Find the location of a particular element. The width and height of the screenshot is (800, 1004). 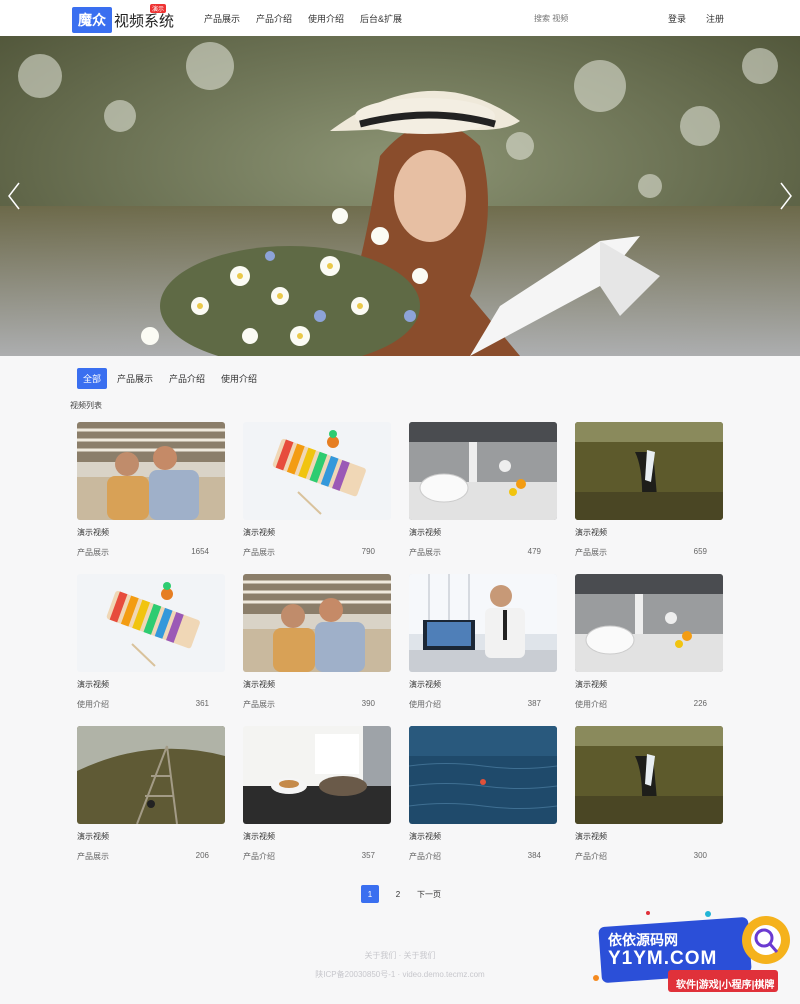

video-card: 演示视频 使用介绍 361 is located at coordinates (151, 650).